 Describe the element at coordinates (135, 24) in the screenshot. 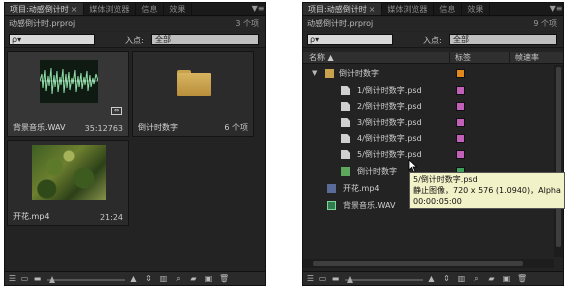

I see `project-path-bar: 动感倒计时.prproj 3 个项` at that location.